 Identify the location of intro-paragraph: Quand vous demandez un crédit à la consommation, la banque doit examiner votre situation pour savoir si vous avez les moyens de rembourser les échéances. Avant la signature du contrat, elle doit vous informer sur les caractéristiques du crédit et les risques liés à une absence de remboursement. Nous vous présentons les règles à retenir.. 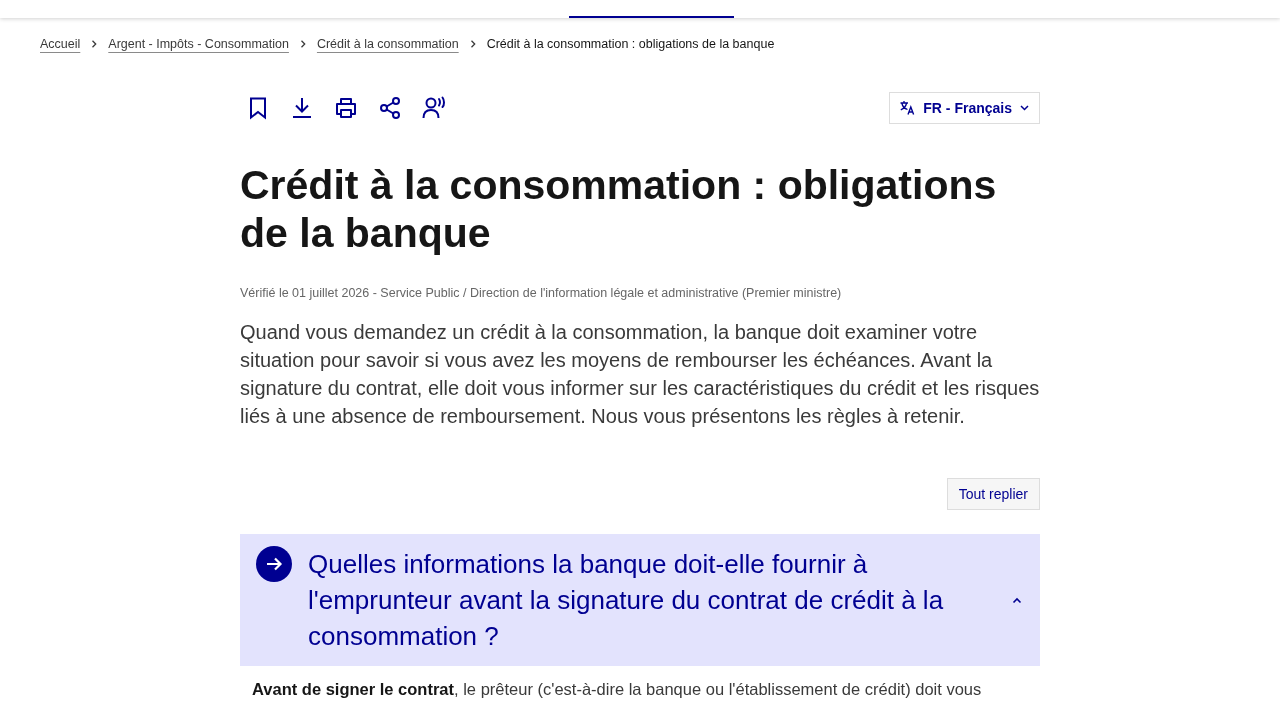
(640, 374).